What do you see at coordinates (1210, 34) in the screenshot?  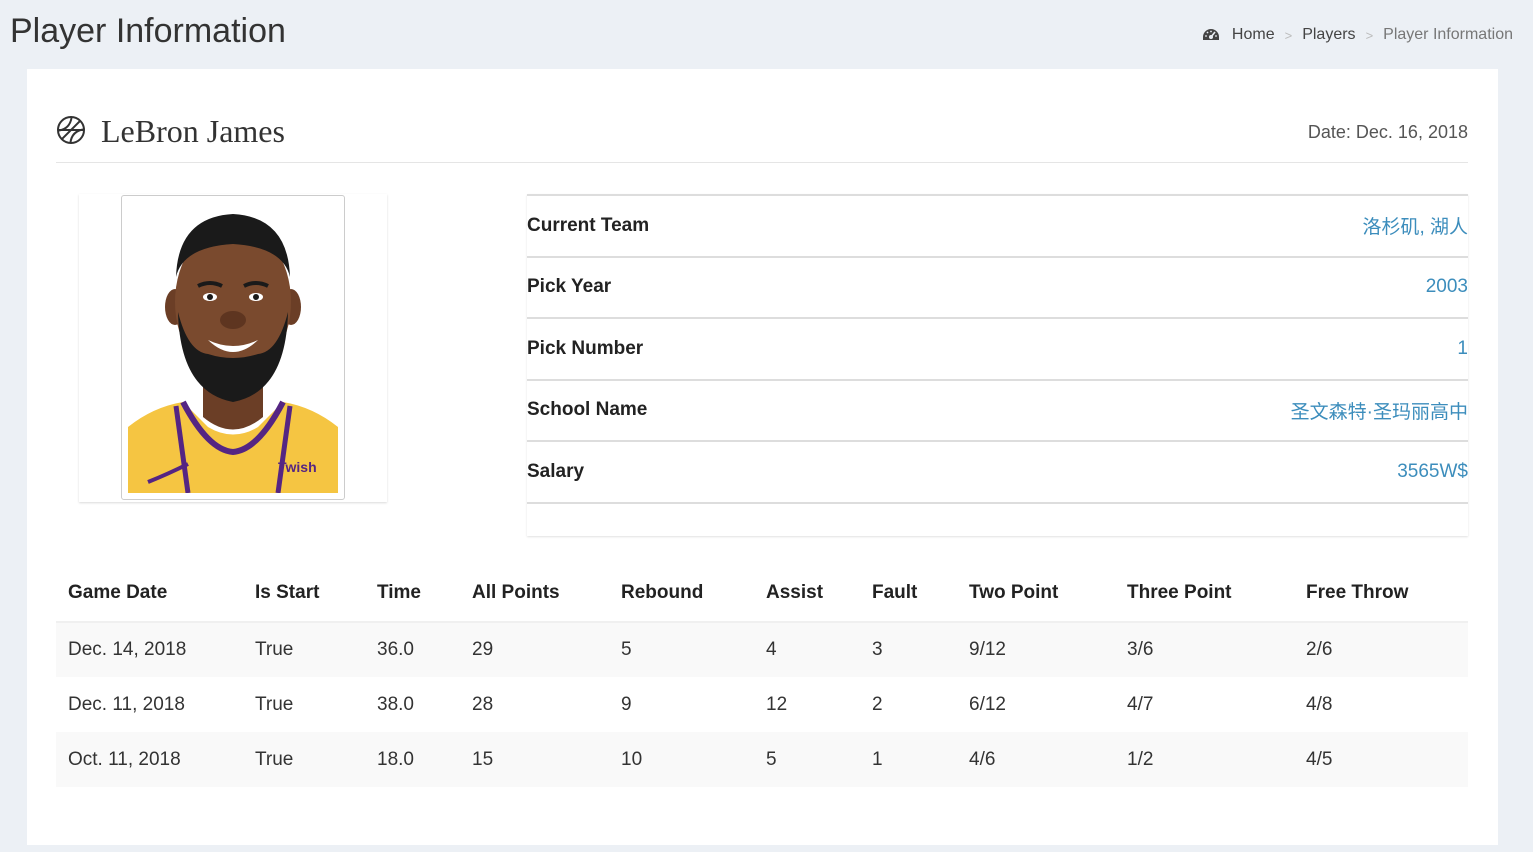 I see `dashboard-icon` at bounding box center [1210, 34].